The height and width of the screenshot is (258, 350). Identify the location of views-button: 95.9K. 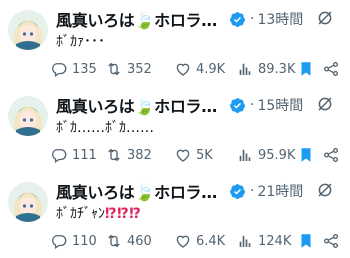
(265, 155).